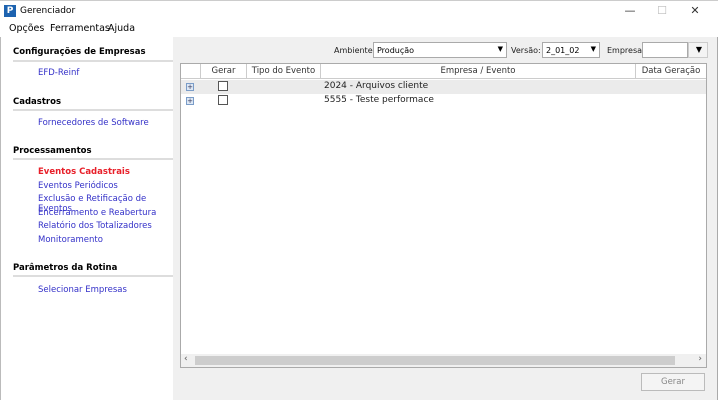  I want to click on table-row: + 2024 - Arquivos cliente, so click(443, 87).